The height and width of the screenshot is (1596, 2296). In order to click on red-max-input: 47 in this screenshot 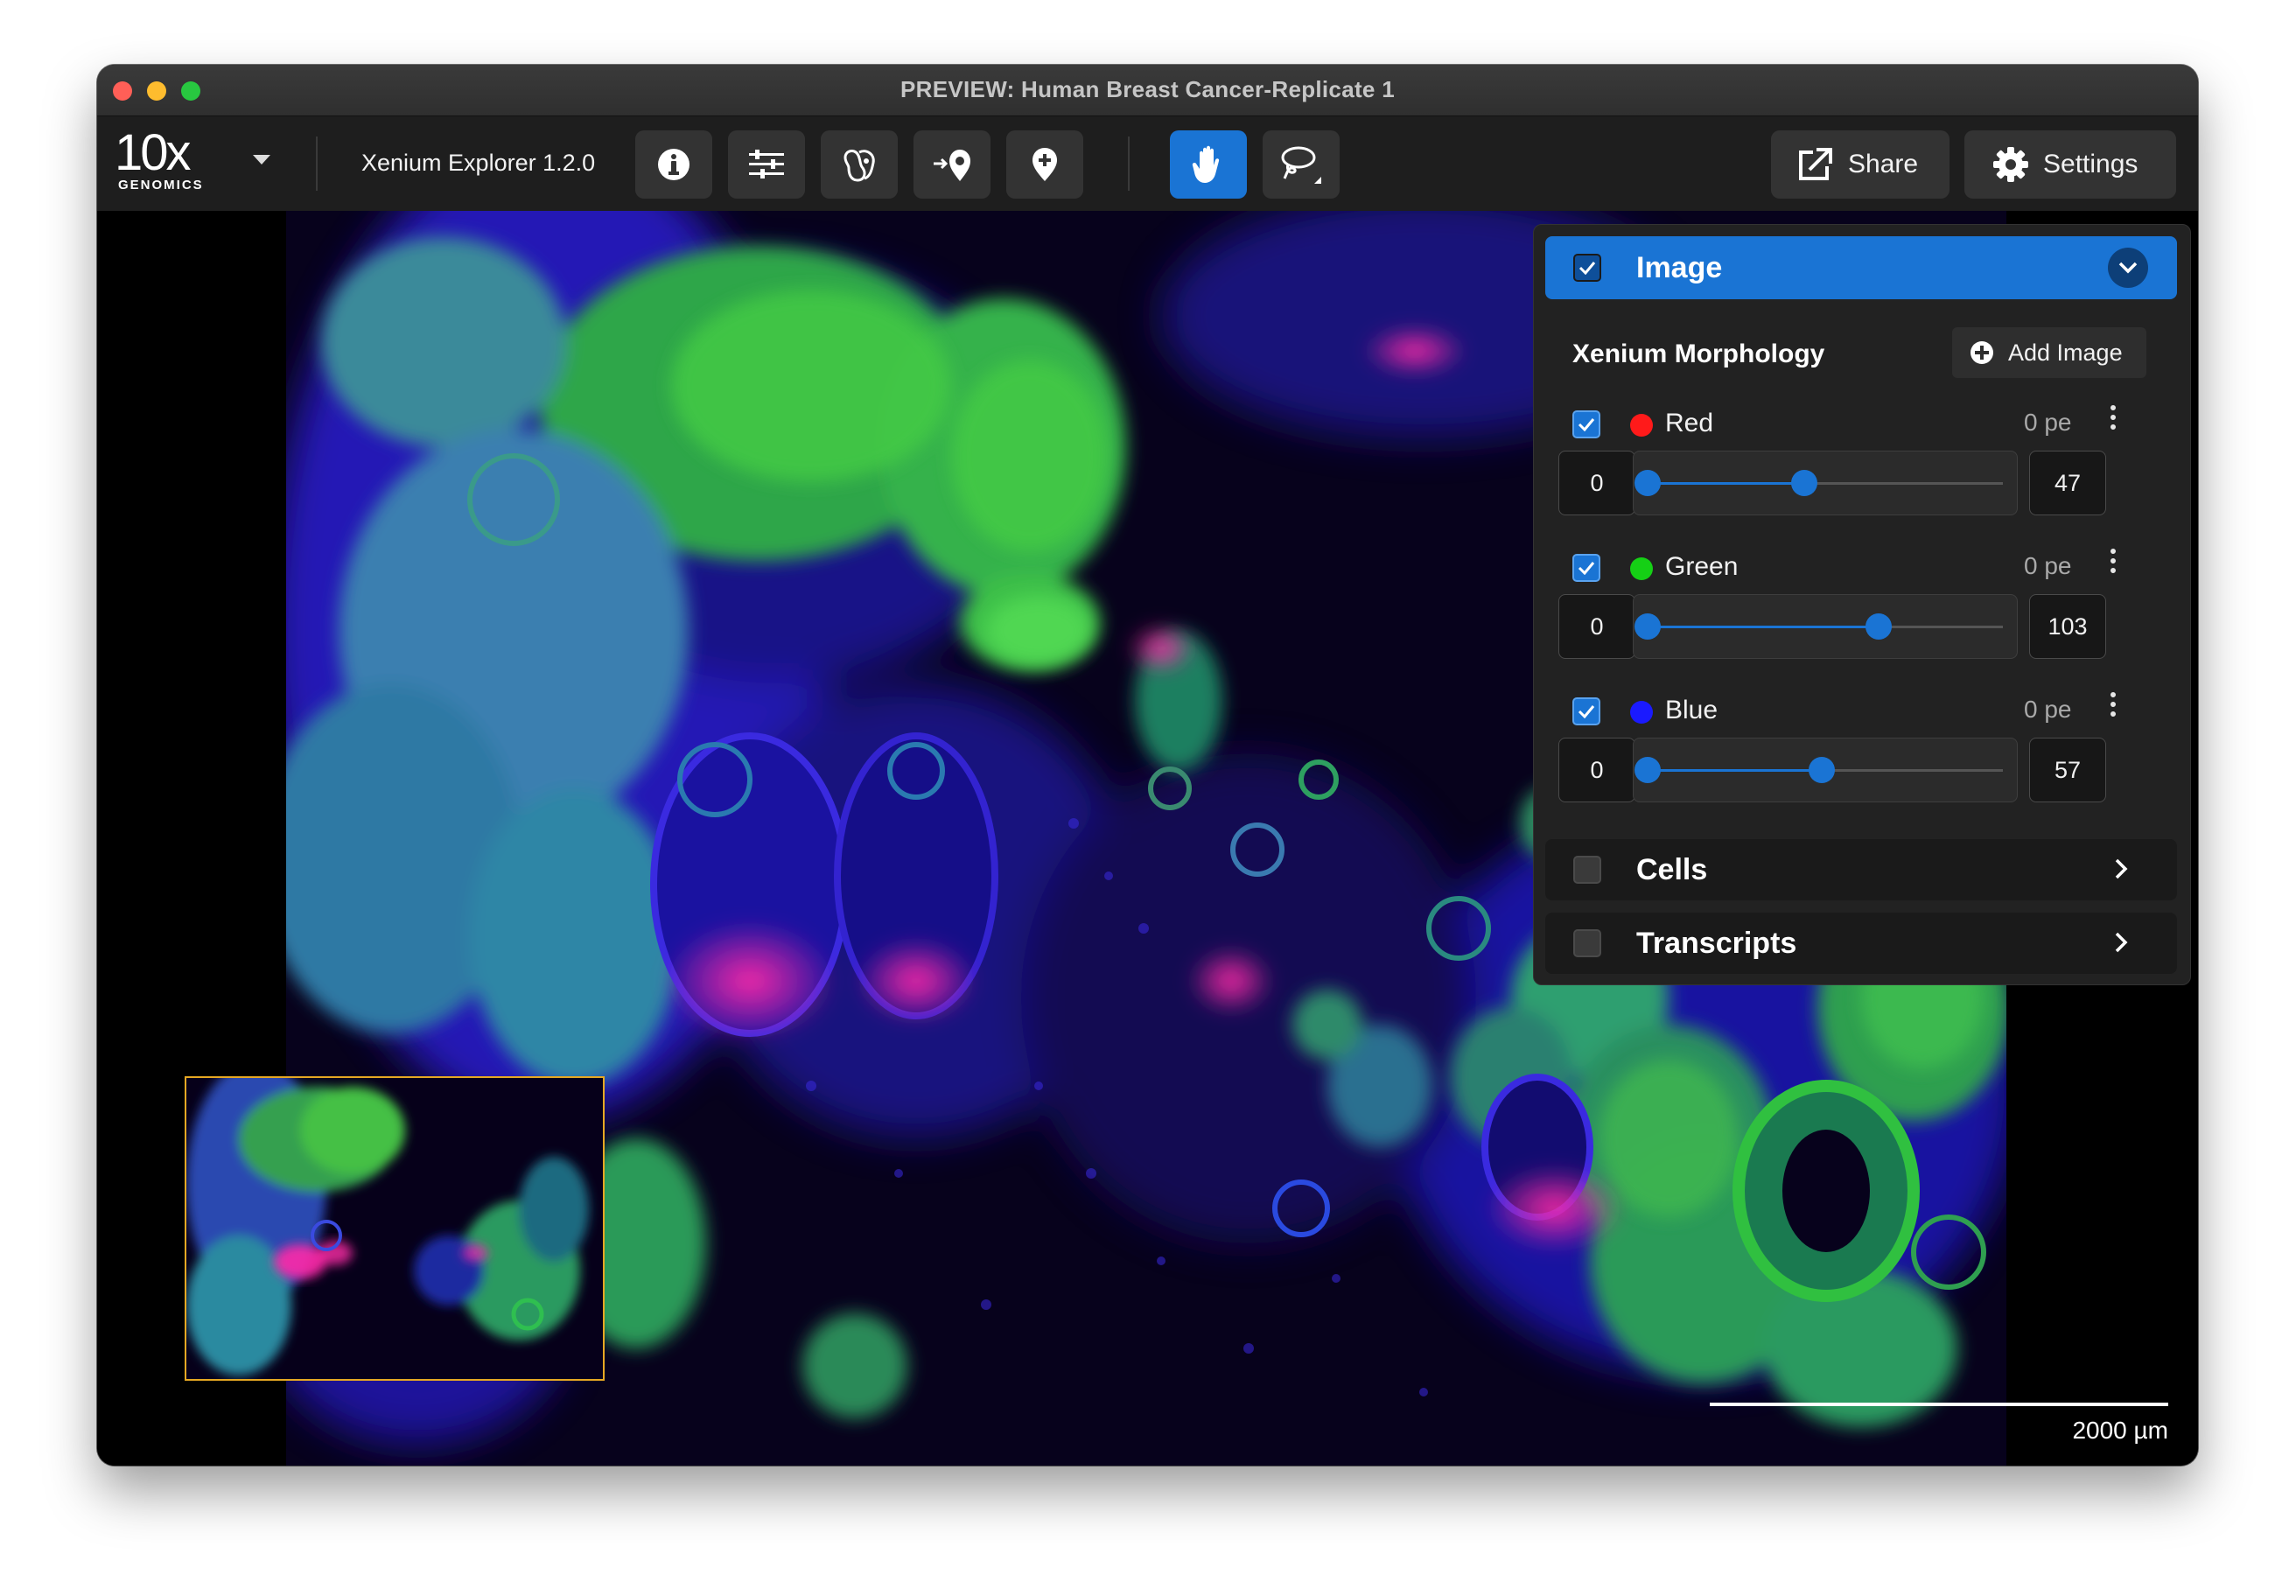, I will do `click(2067, 483)`.